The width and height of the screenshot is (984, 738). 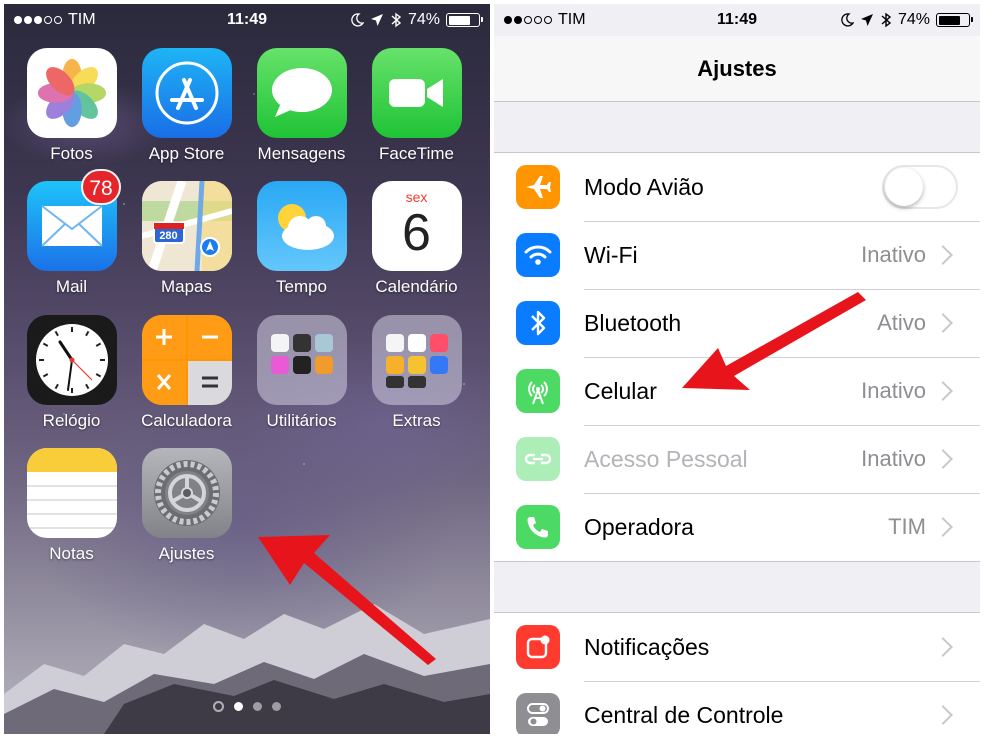 What do you see at coordinates (186, 553) in the screenshot?
I see `app-label: Ajustes` at bounding box center [186, 553].